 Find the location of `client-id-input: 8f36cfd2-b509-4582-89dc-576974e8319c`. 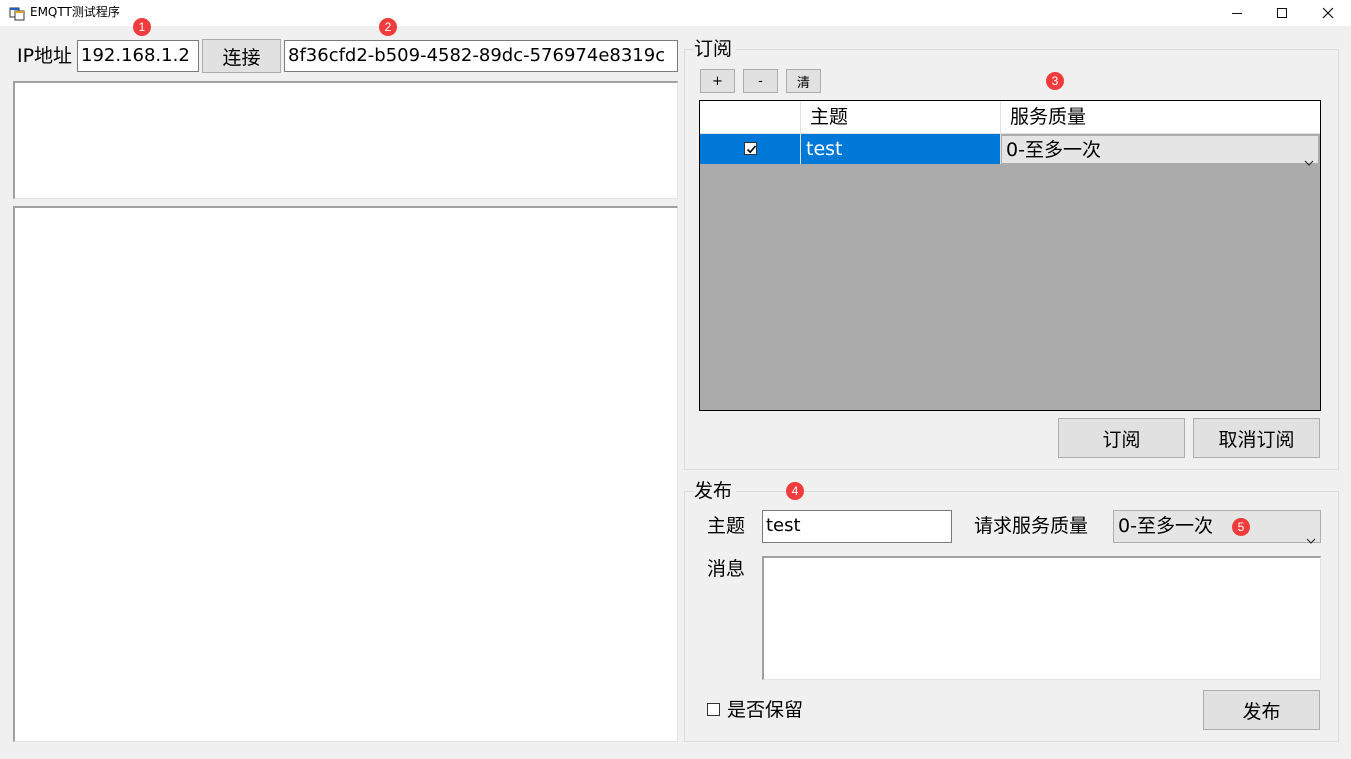

client-id-input: 8f36cfd2-b509-4582-89dc-576974e8319c is located at coordinates (481, 56).